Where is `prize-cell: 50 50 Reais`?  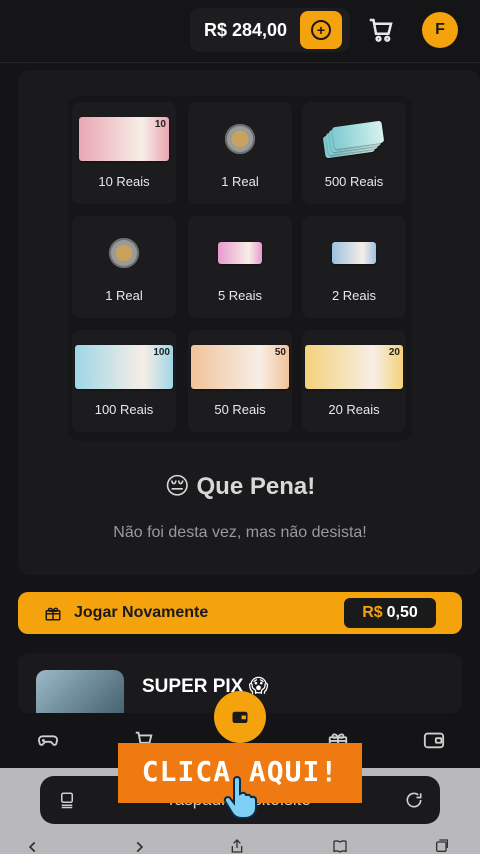
prize-cell: 50 50 Reais is located at coordinates (240, 381).